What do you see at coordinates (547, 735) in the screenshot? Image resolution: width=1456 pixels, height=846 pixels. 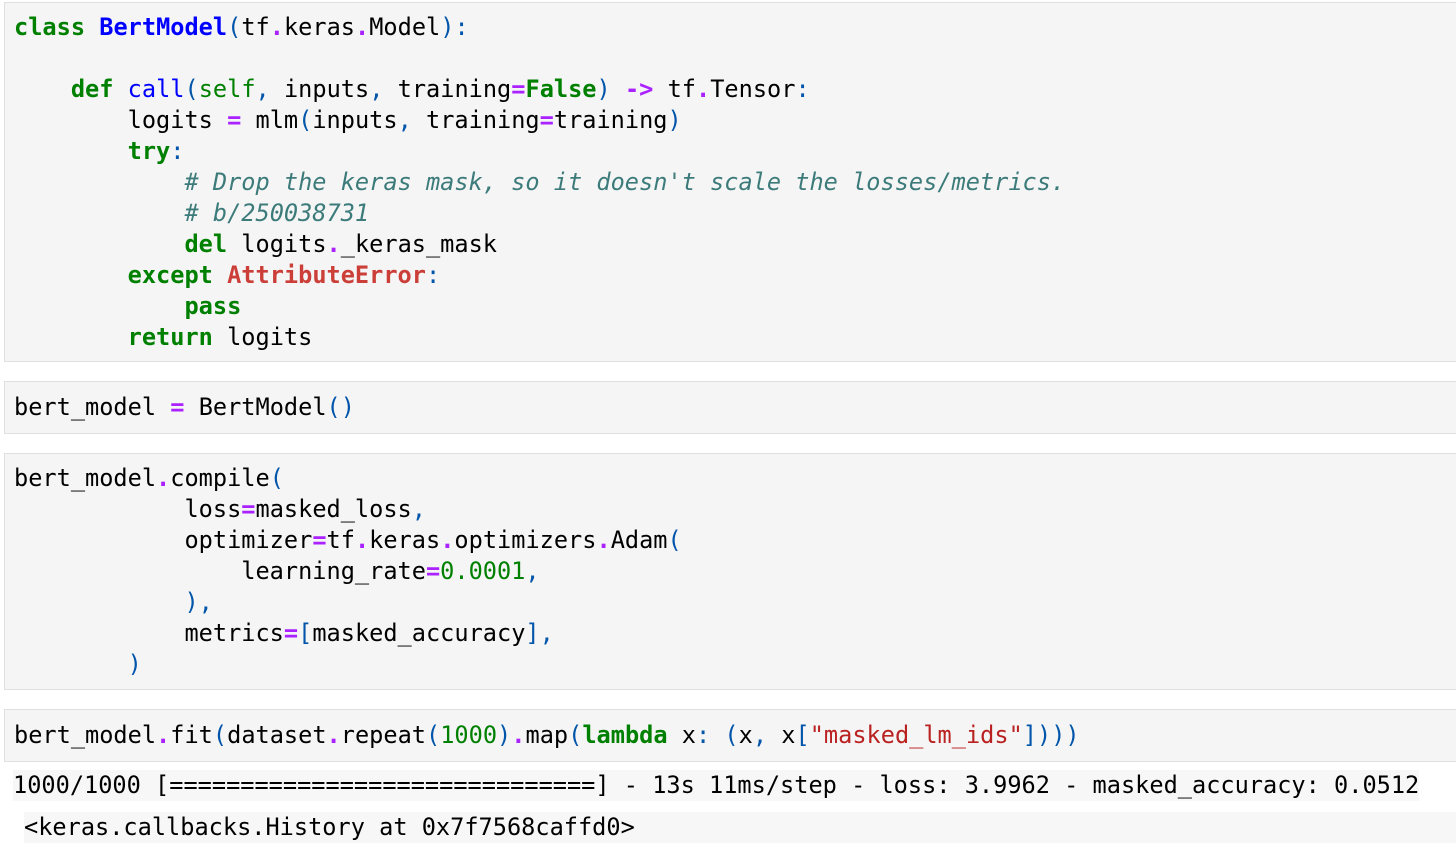 I see `code-token: map` at bounding box center [547, 735].